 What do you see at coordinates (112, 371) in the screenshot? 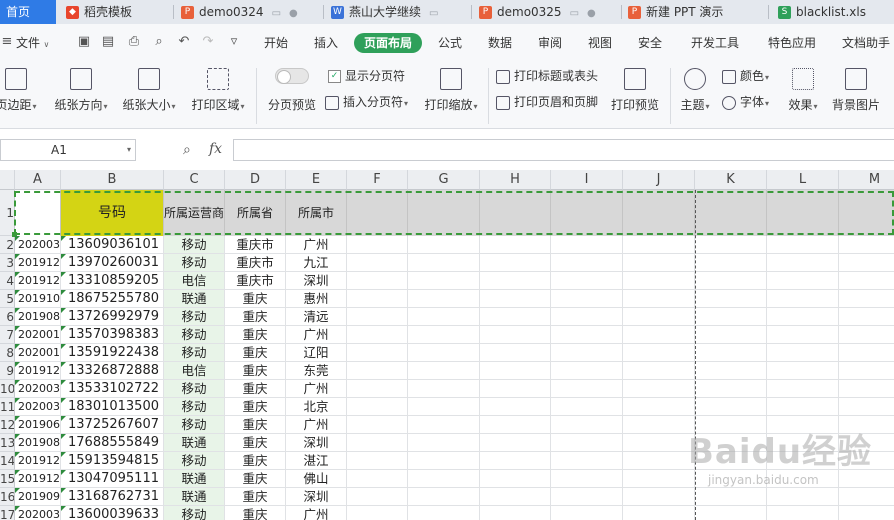
I see `phone-number-cell: 13326872888` at bounding box center [112, 371].